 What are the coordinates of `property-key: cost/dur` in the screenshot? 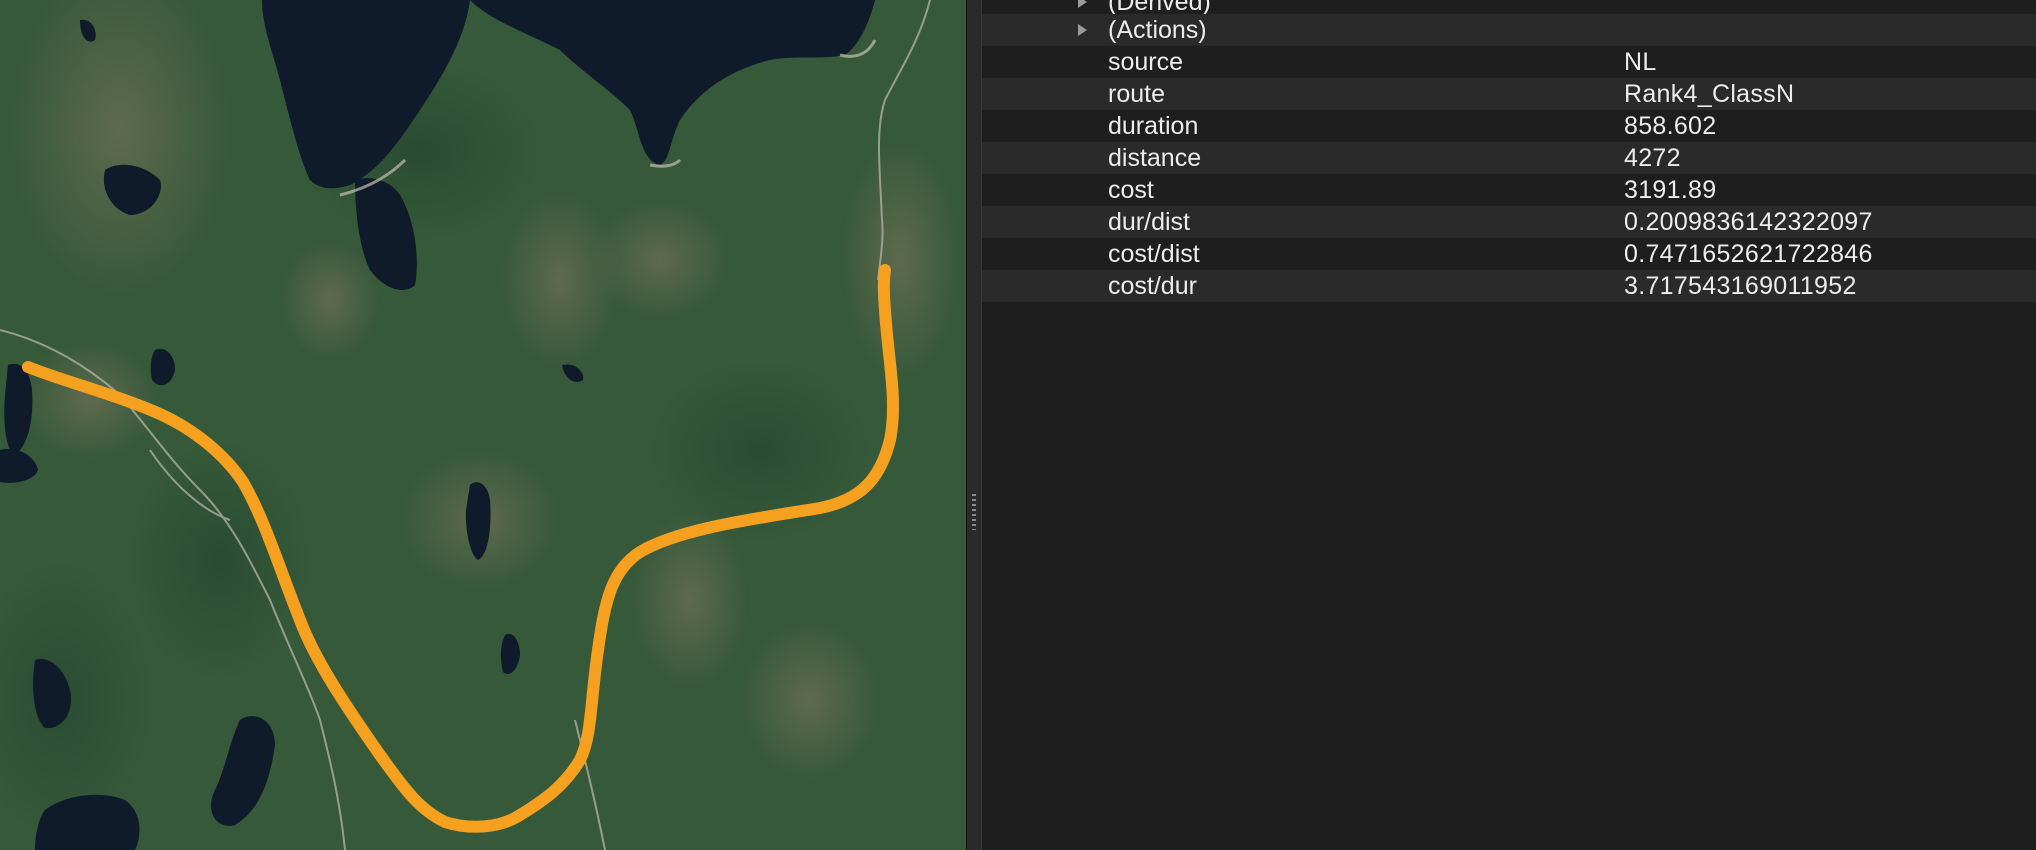 It's located at (1152, 286).